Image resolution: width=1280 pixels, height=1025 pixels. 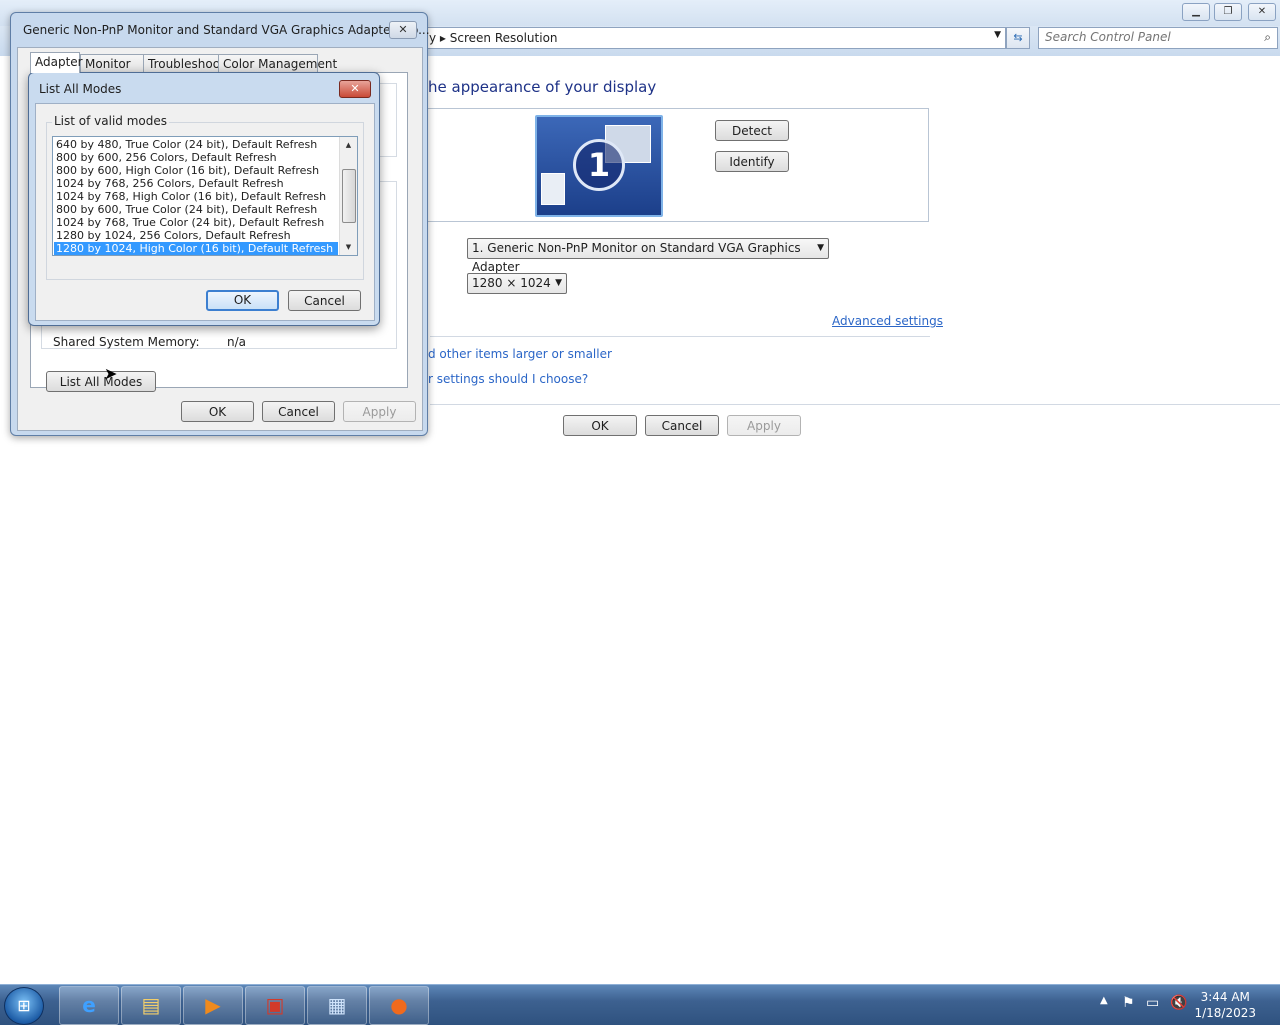 I want to click on monitor-preview-icon: 1, so click(x=599, y=166).